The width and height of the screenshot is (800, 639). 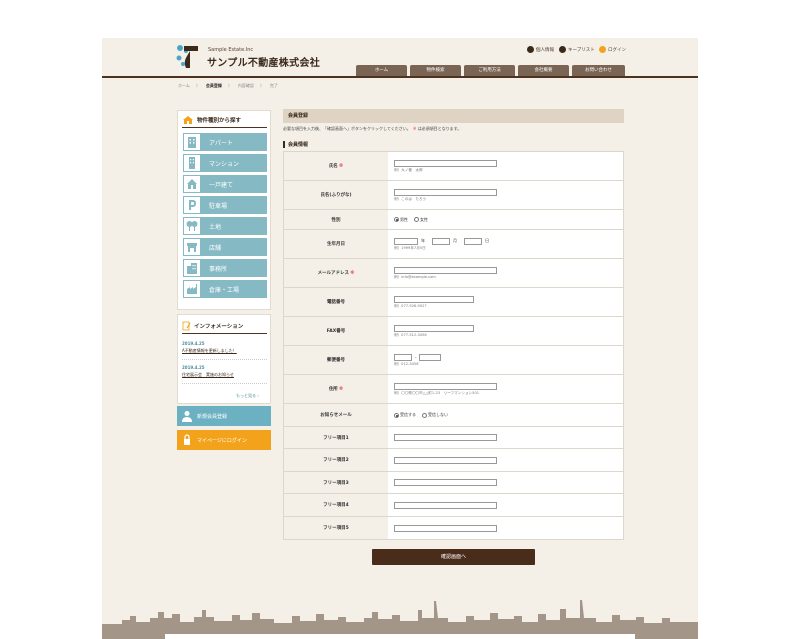 I want to click on free3-input, so click(x=445, y=482).